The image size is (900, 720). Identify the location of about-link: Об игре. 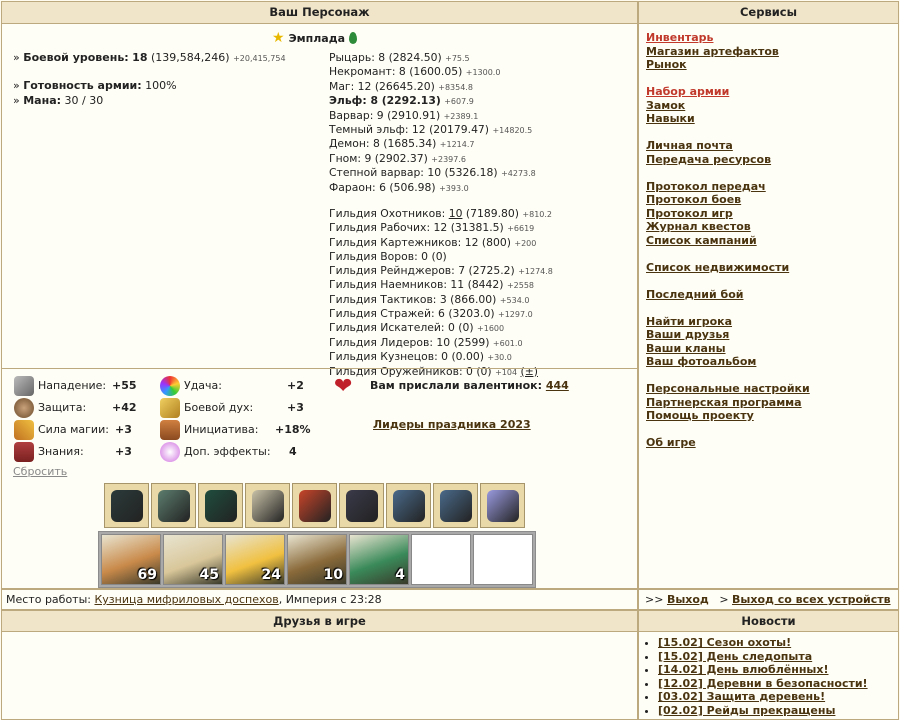
(671, 442).